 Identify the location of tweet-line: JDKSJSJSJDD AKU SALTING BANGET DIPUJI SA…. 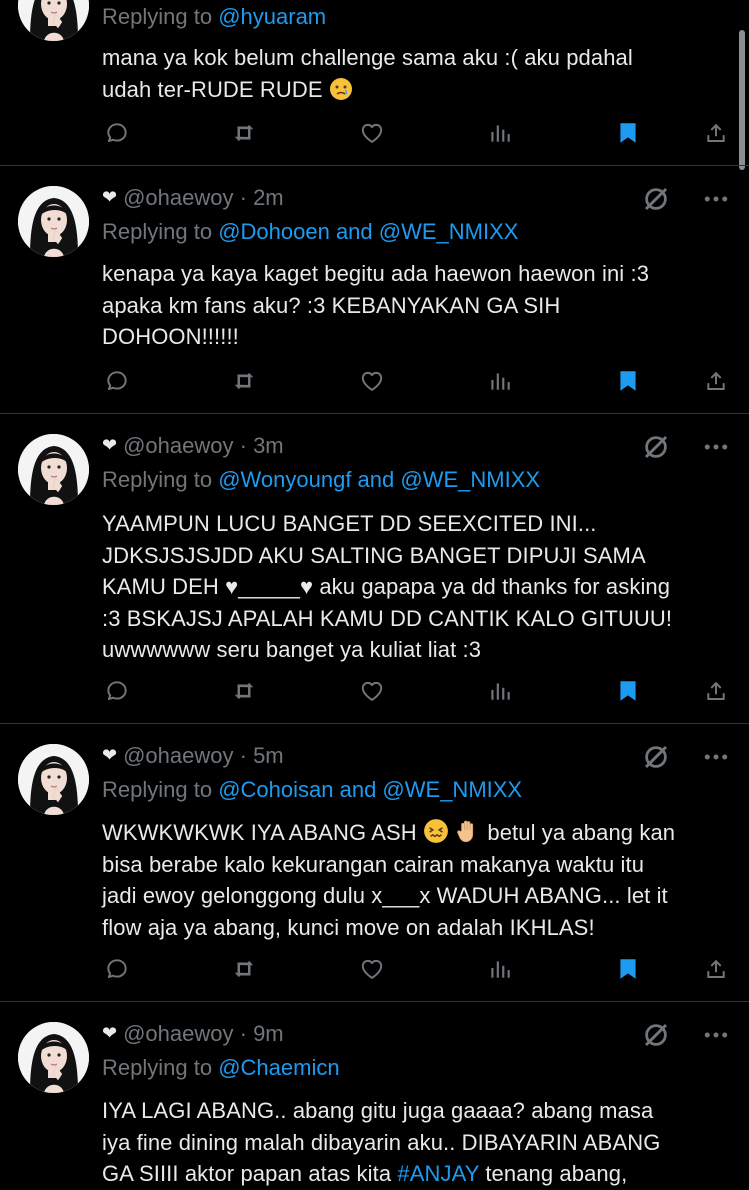
(374, 555).